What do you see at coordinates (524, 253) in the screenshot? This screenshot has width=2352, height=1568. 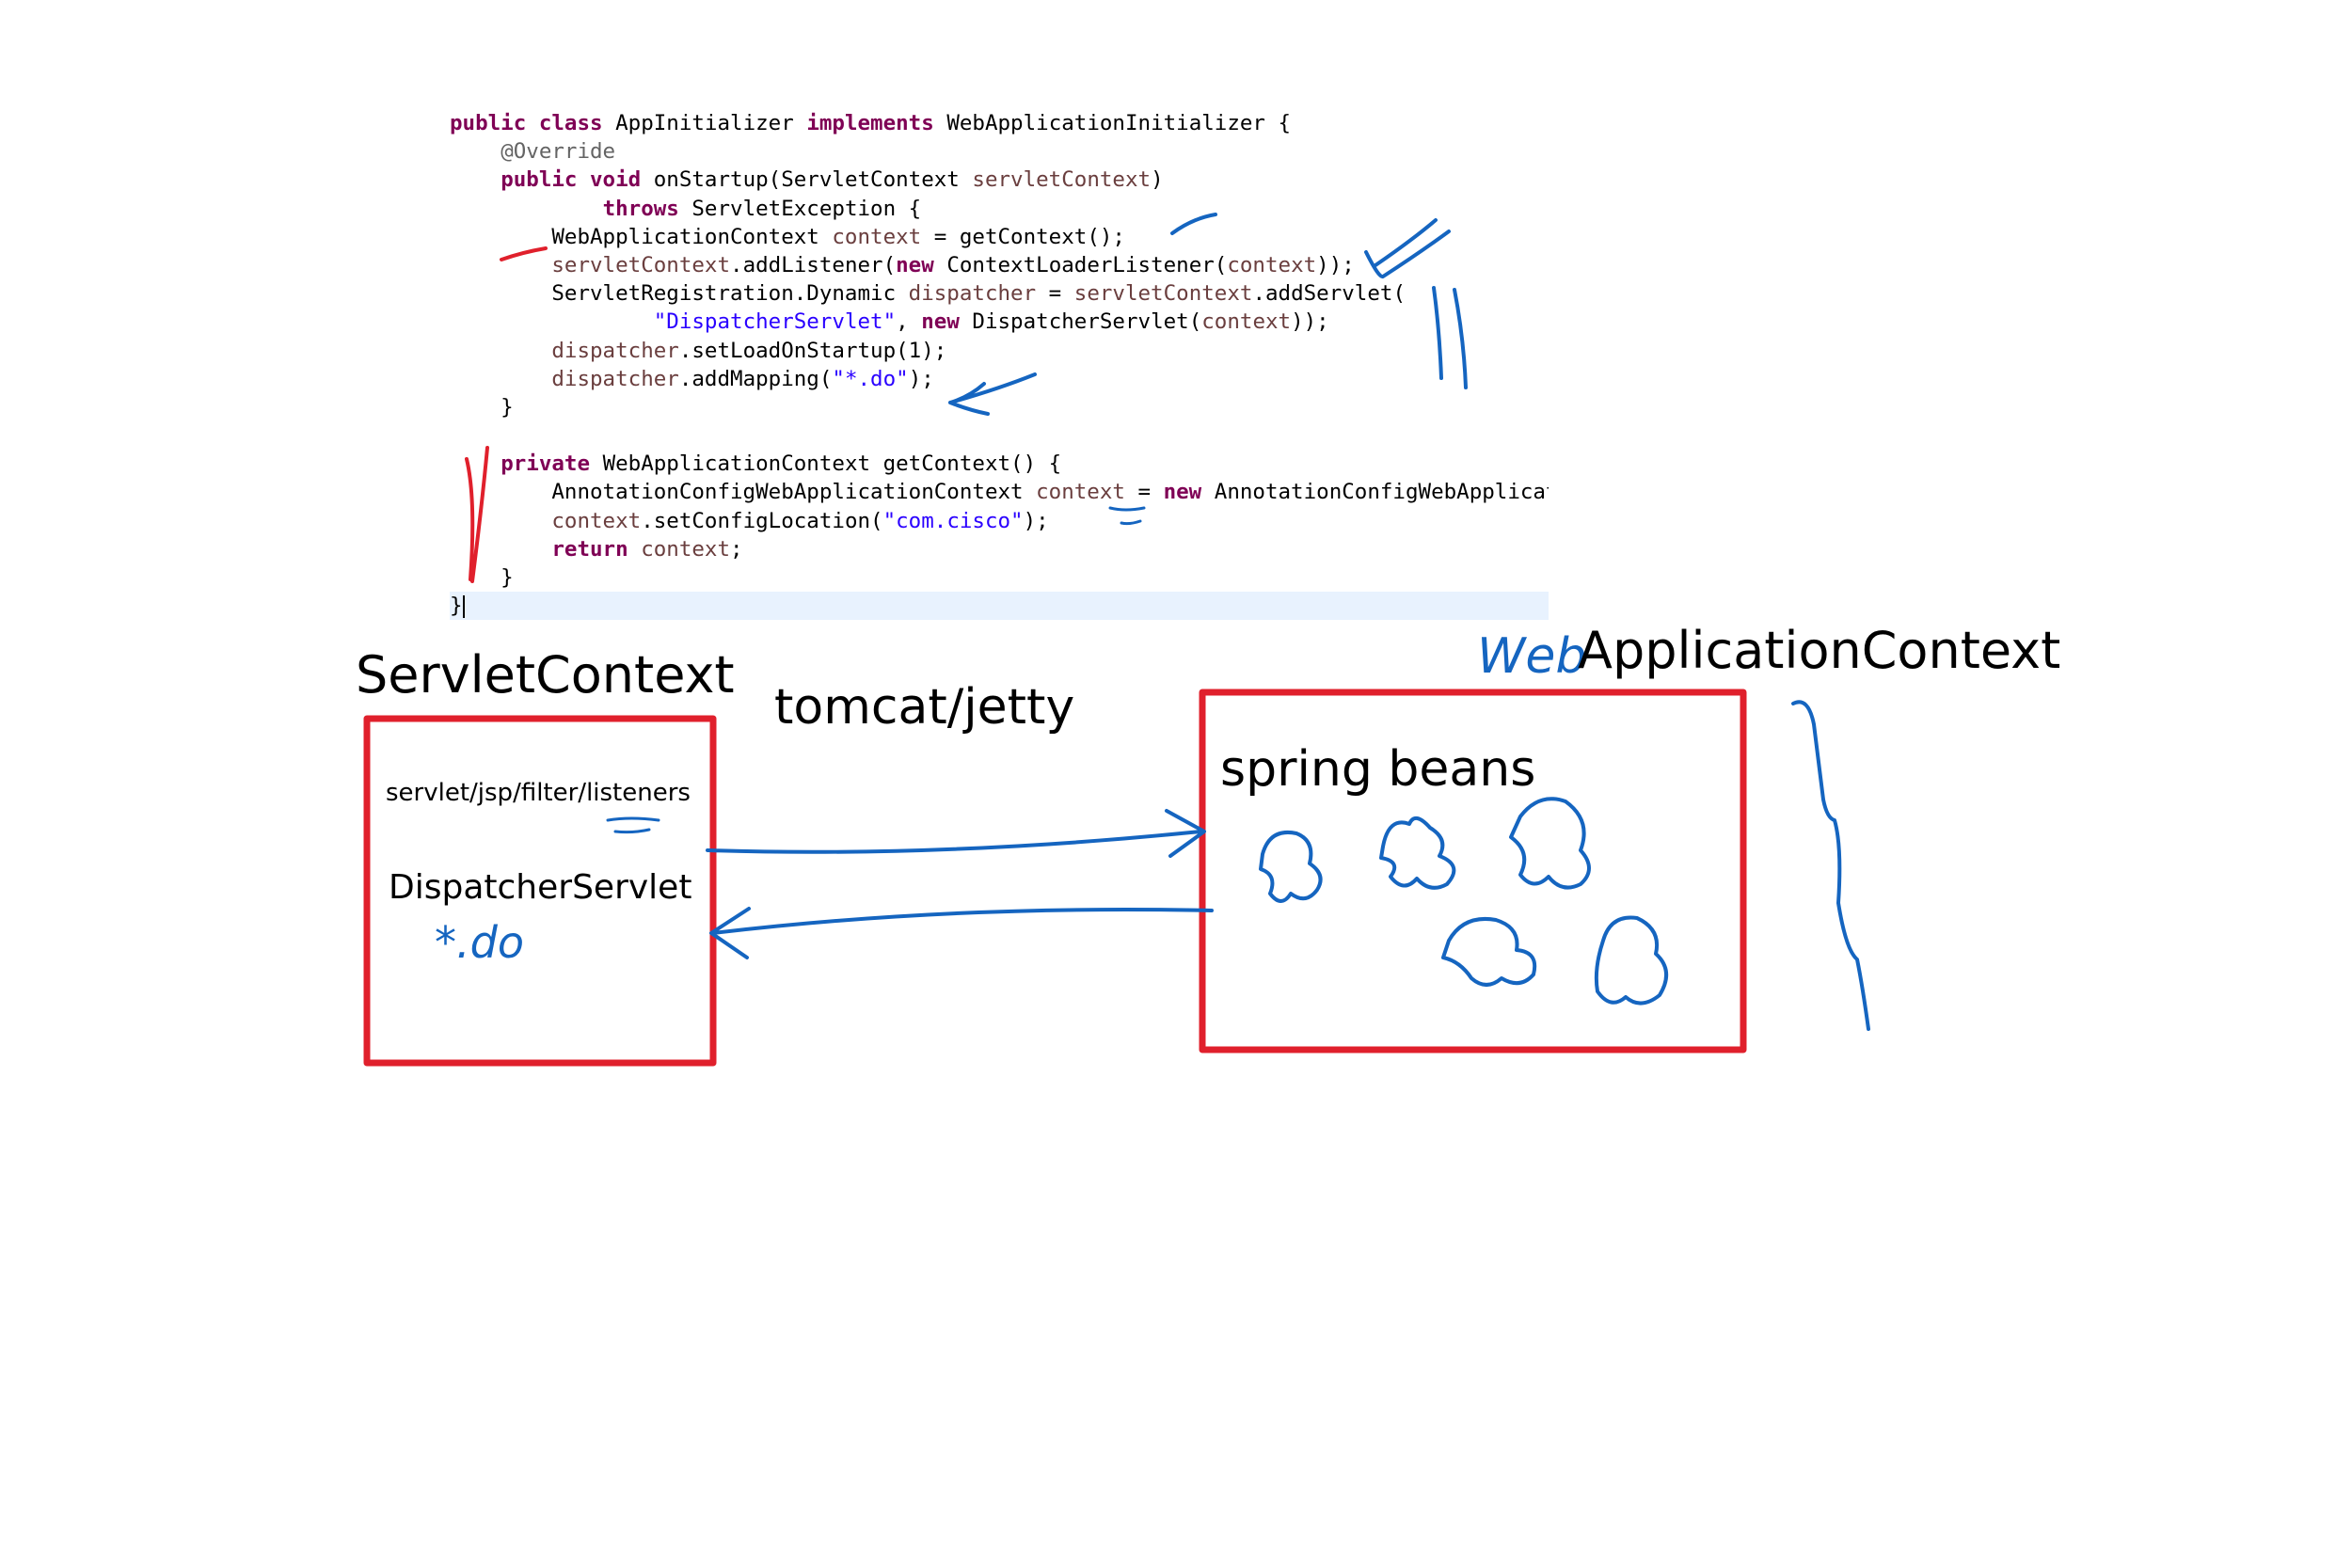 I see `red-tick-mark` at bounding box center [524, 253].